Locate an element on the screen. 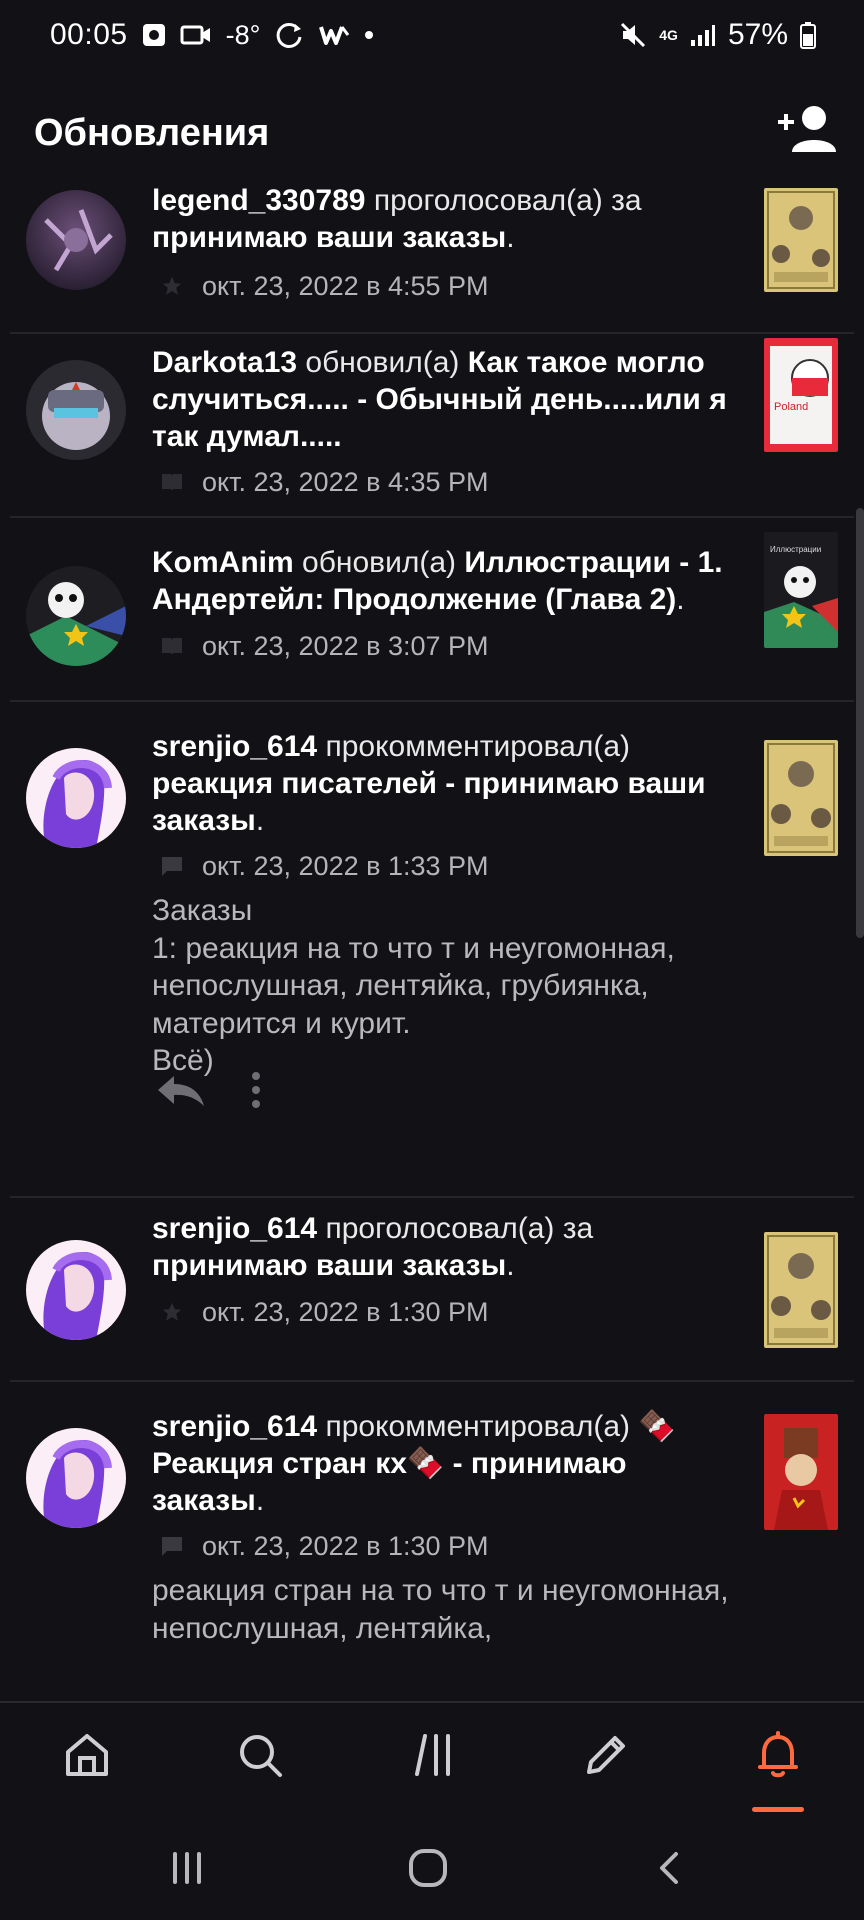  system-nav-bar is located at coordinates (432, 1868).